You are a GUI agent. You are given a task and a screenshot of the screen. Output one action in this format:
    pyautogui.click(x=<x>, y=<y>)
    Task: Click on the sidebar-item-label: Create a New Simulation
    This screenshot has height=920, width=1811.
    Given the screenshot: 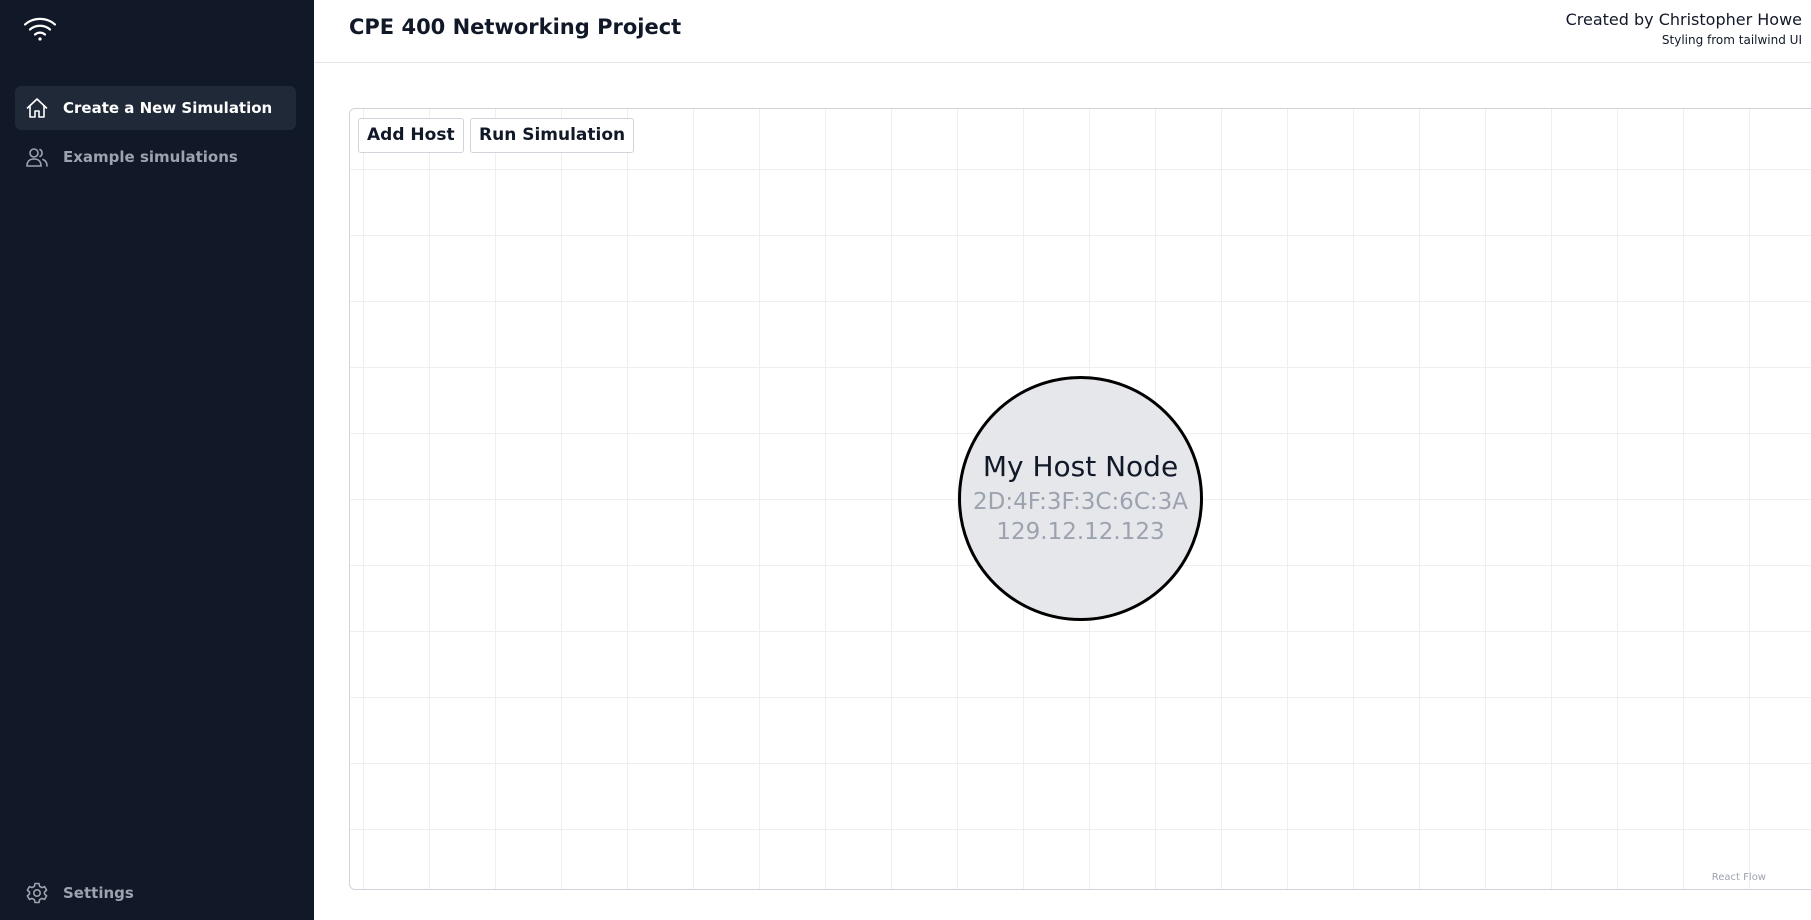 What is the action you would take?
    pyautogui.click(x=168, y=108)
    